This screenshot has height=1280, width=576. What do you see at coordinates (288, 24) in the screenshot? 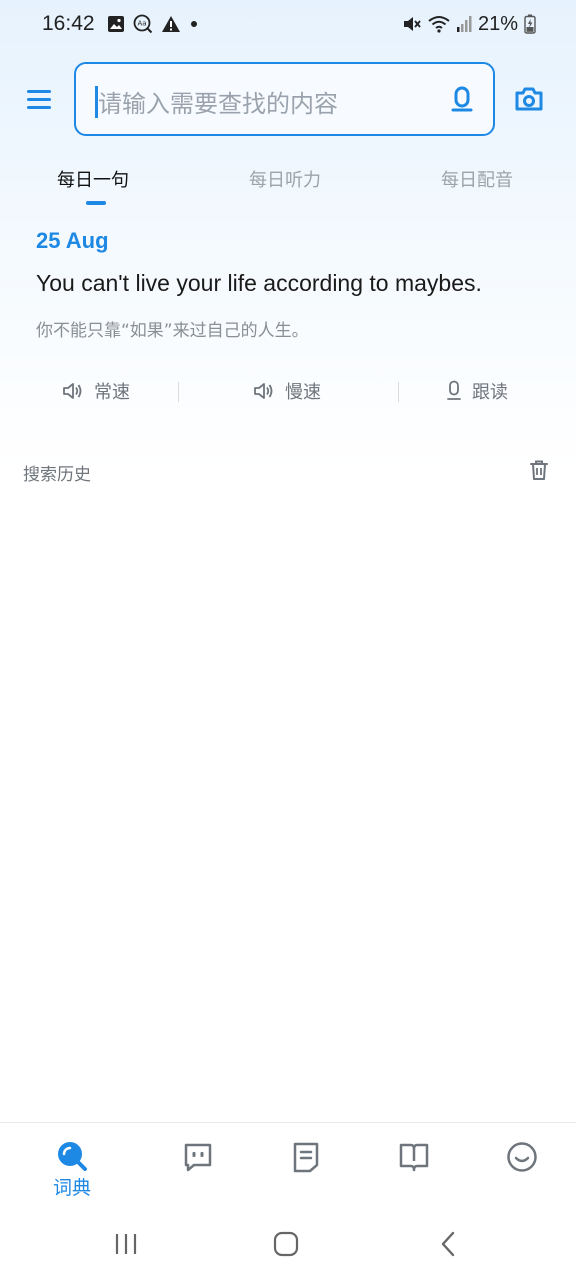
I see `status-bar: 16:42 Aa 21%` at bounding box center [288, 24].